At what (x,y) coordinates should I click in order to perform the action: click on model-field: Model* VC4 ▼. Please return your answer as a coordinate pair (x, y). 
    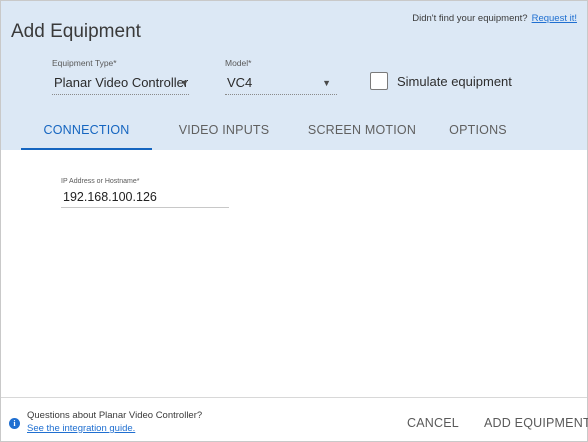
    Looking at the image, I should click on (281, 76).